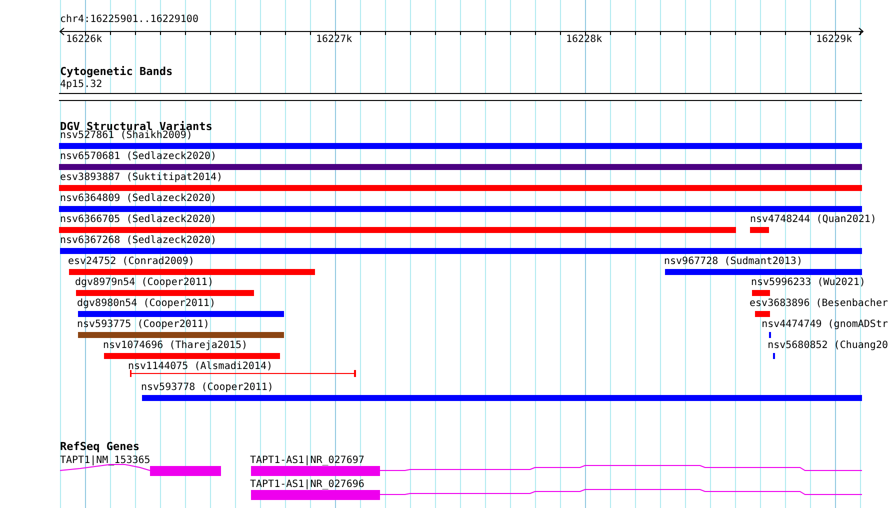  Describe the element at coordinates (834, 40) in the screenshot. I see `tick-label: 16229k` at that location.